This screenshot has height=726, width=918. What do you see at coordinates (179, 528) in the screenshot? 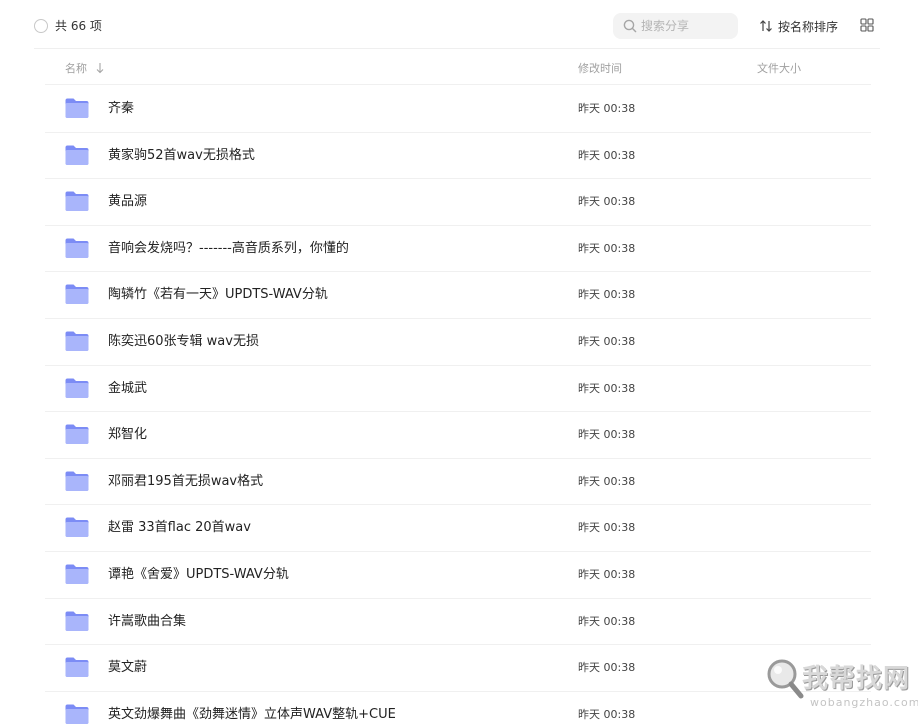
I see `file-name: 赵雷 33首flac 20首wav` at bounding box center [179, 528].